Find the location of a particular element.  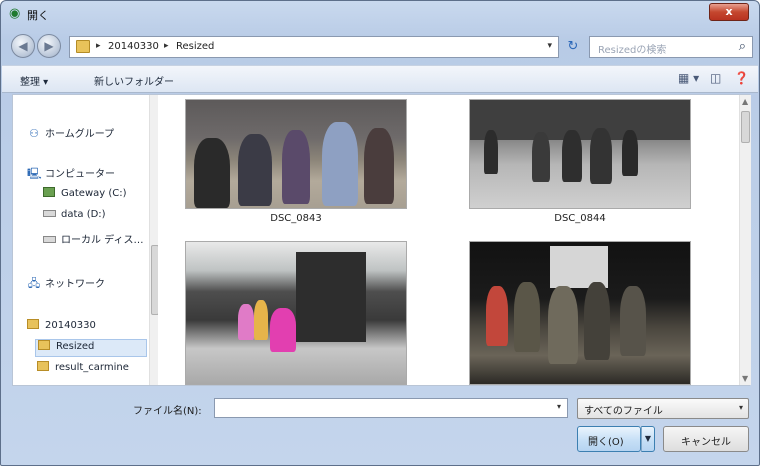

file-list-scrollbar-thumb is located at coordinates (745, 127).